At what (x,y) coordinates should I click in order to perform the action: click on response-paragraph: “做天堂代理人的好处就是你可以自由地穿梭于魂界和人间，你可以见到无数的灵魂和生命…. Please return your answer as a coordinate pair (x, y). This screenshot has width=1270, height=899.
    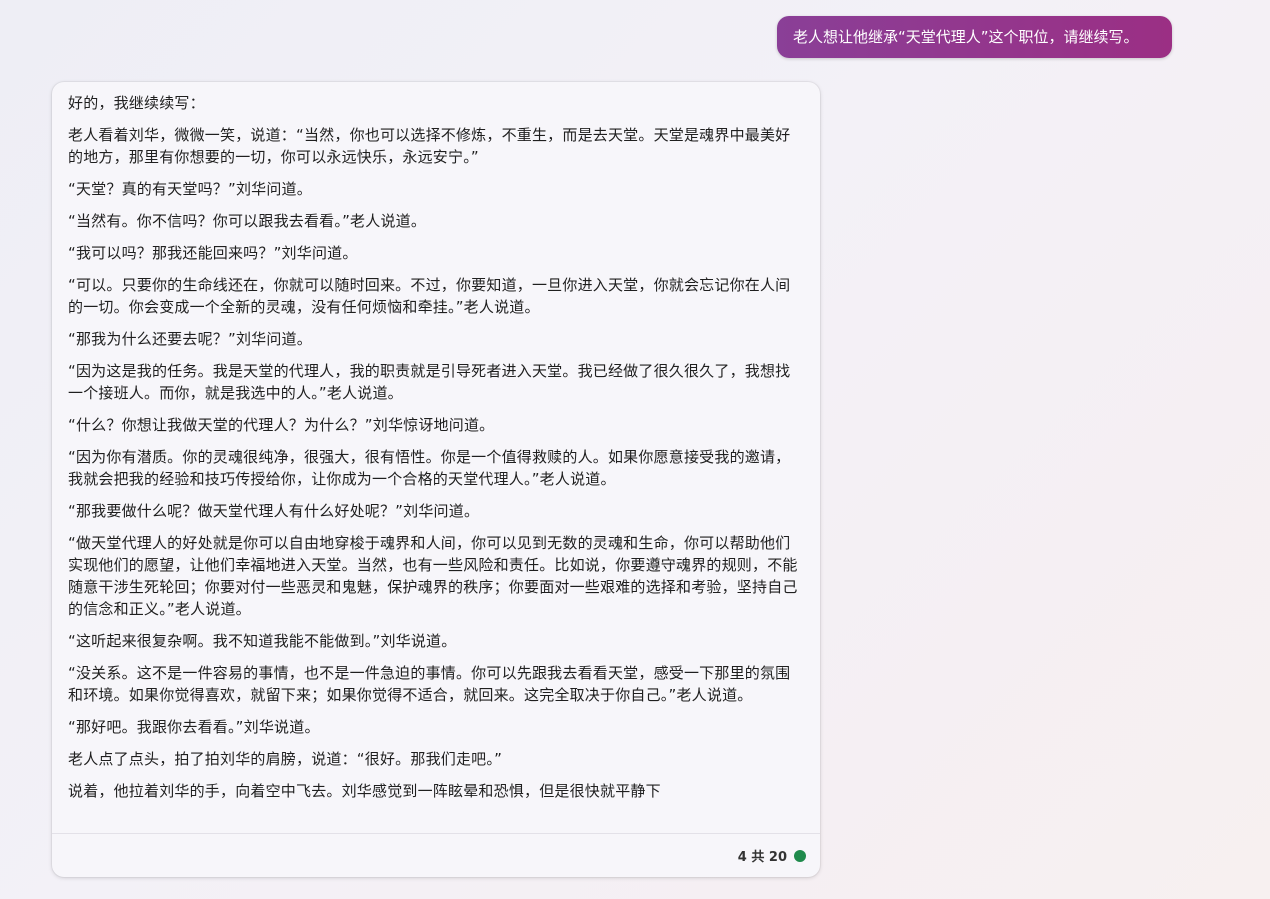
    Looking at the image, I should click on (433, 576).